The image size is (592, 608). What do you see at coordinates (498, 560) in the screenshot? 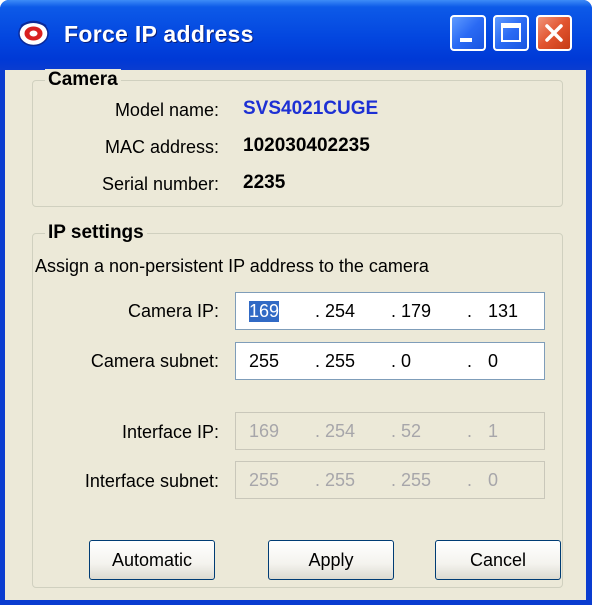
I see `cancel-button: Cancel` at bounding box center [498, 560].